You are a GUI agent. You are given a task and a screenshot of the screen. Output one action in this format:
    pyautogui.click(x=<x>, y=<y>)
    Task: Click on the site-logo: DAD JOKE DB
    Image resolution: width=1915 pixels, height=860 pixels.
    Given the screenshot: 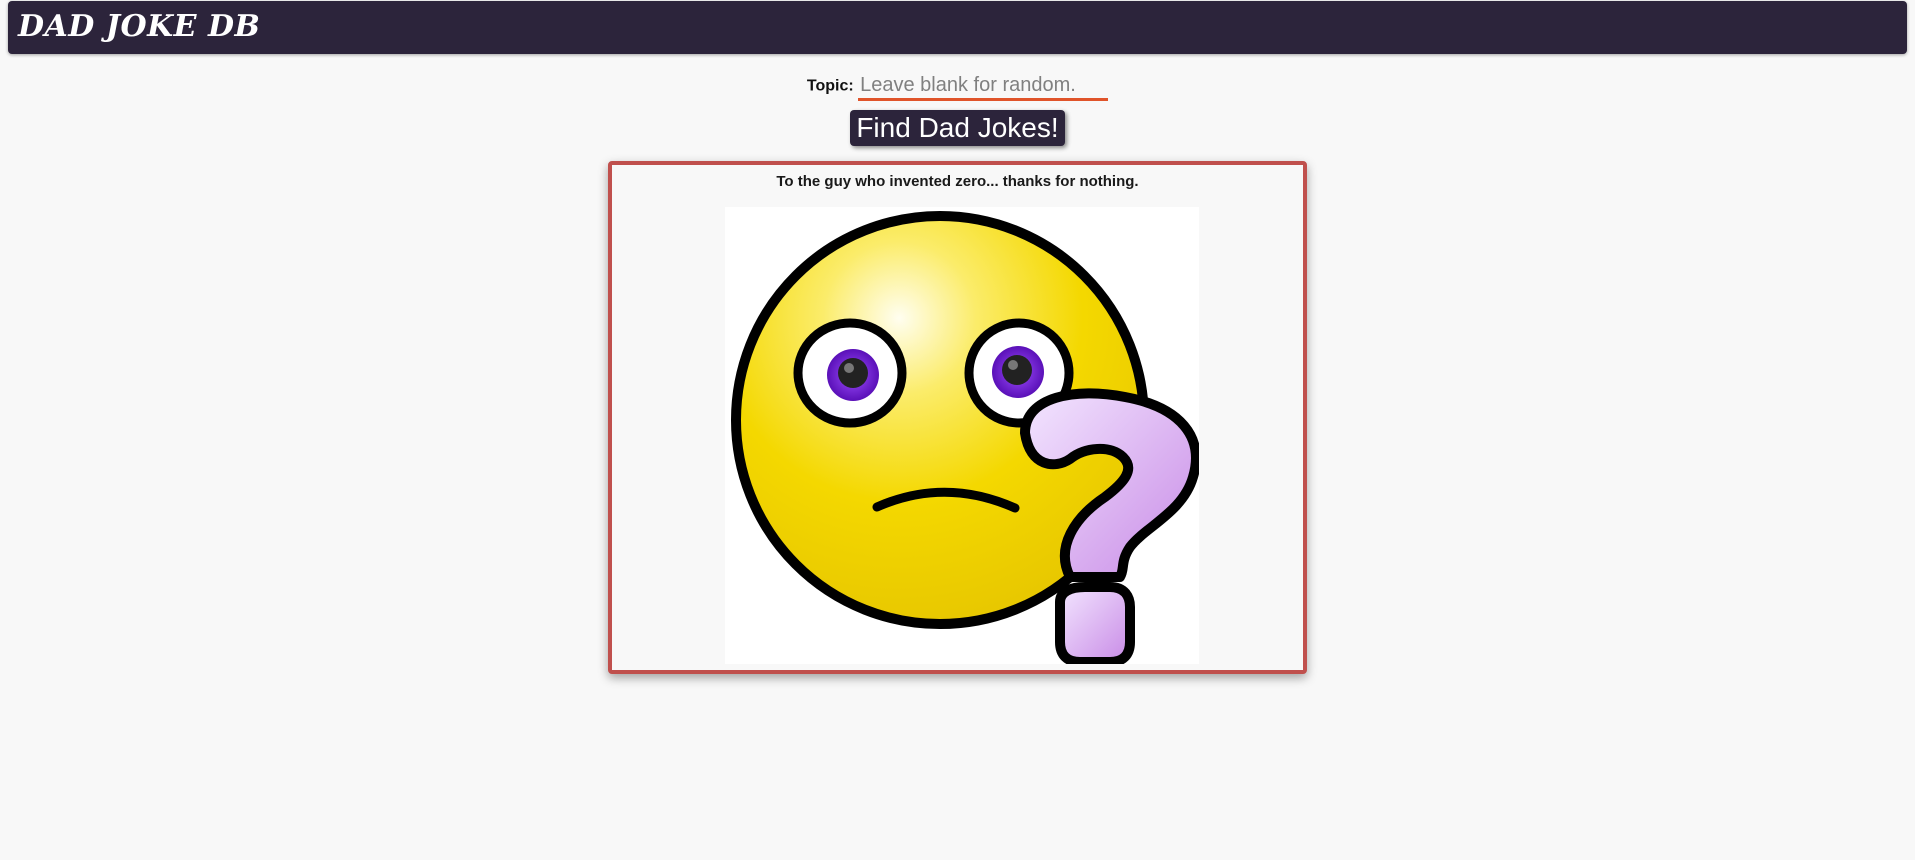 What is the action you would take?
    pyautogui.click(x=139, y=27)
    